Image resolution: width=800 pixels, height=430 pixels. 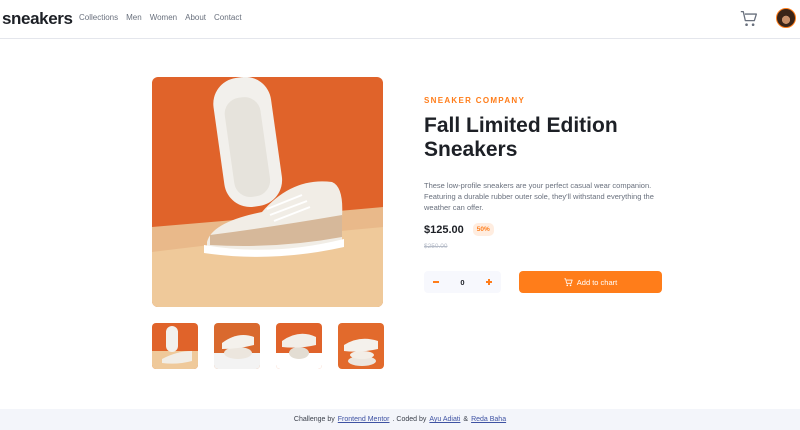 What do you see at coordinates (364, 419) in the screenshot?
I see `frontend-mentor-link: Frontend Mentor` at bounding box center [364, 419].